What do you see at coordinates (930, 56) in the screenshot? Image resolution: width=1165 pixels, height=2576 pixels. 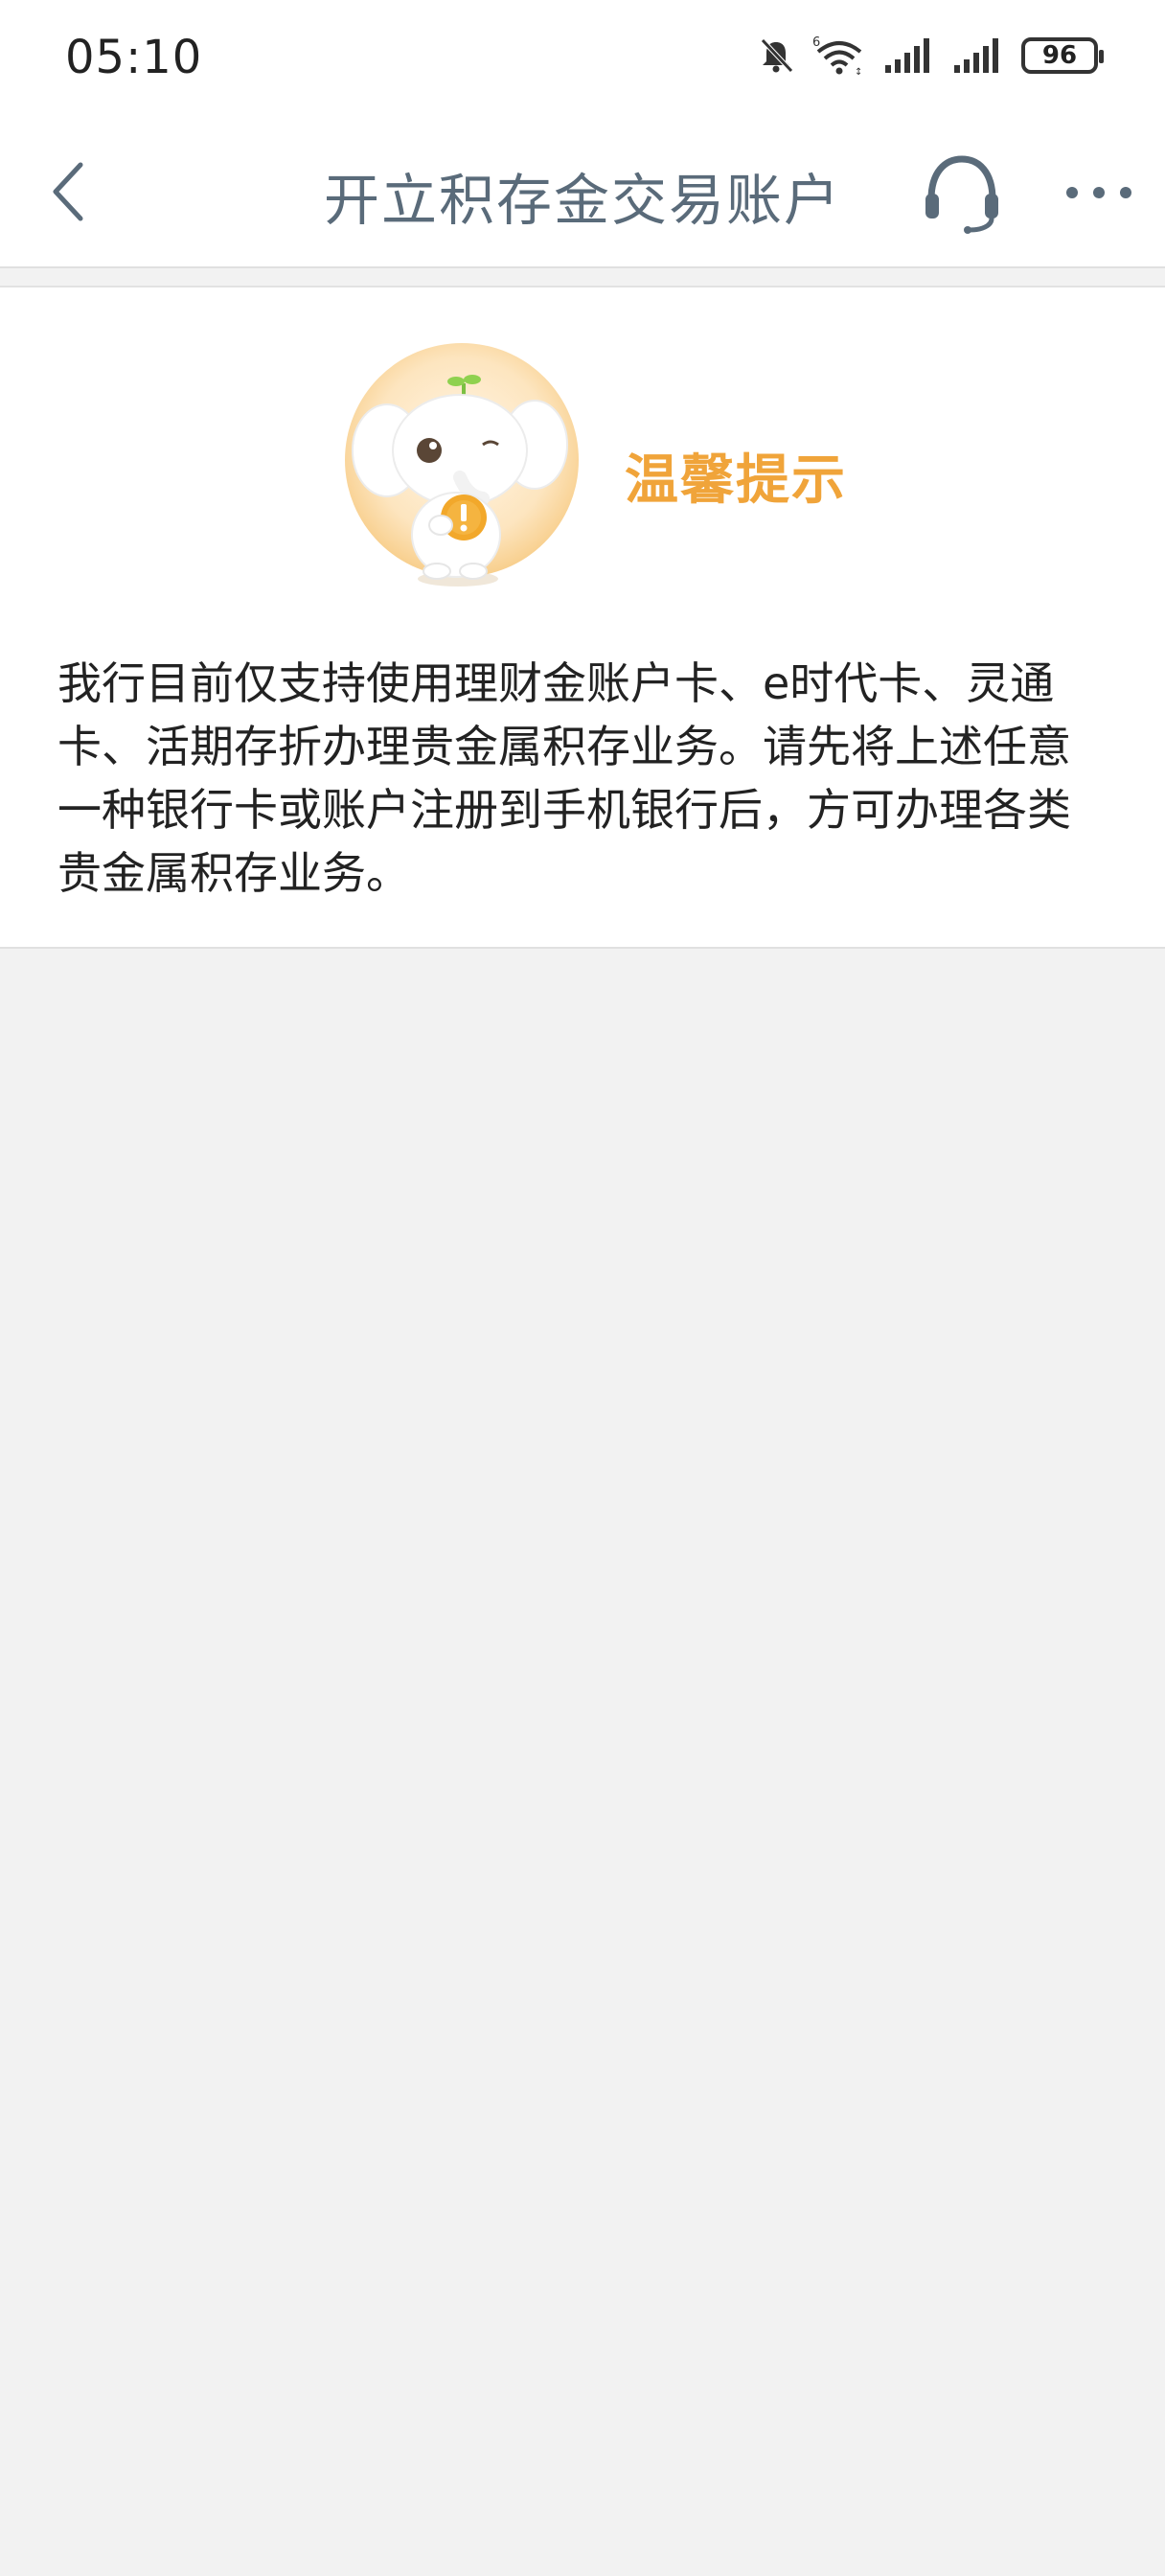 I see `status-icons: 6 ↕ 96` at bounding box center [930, 56].